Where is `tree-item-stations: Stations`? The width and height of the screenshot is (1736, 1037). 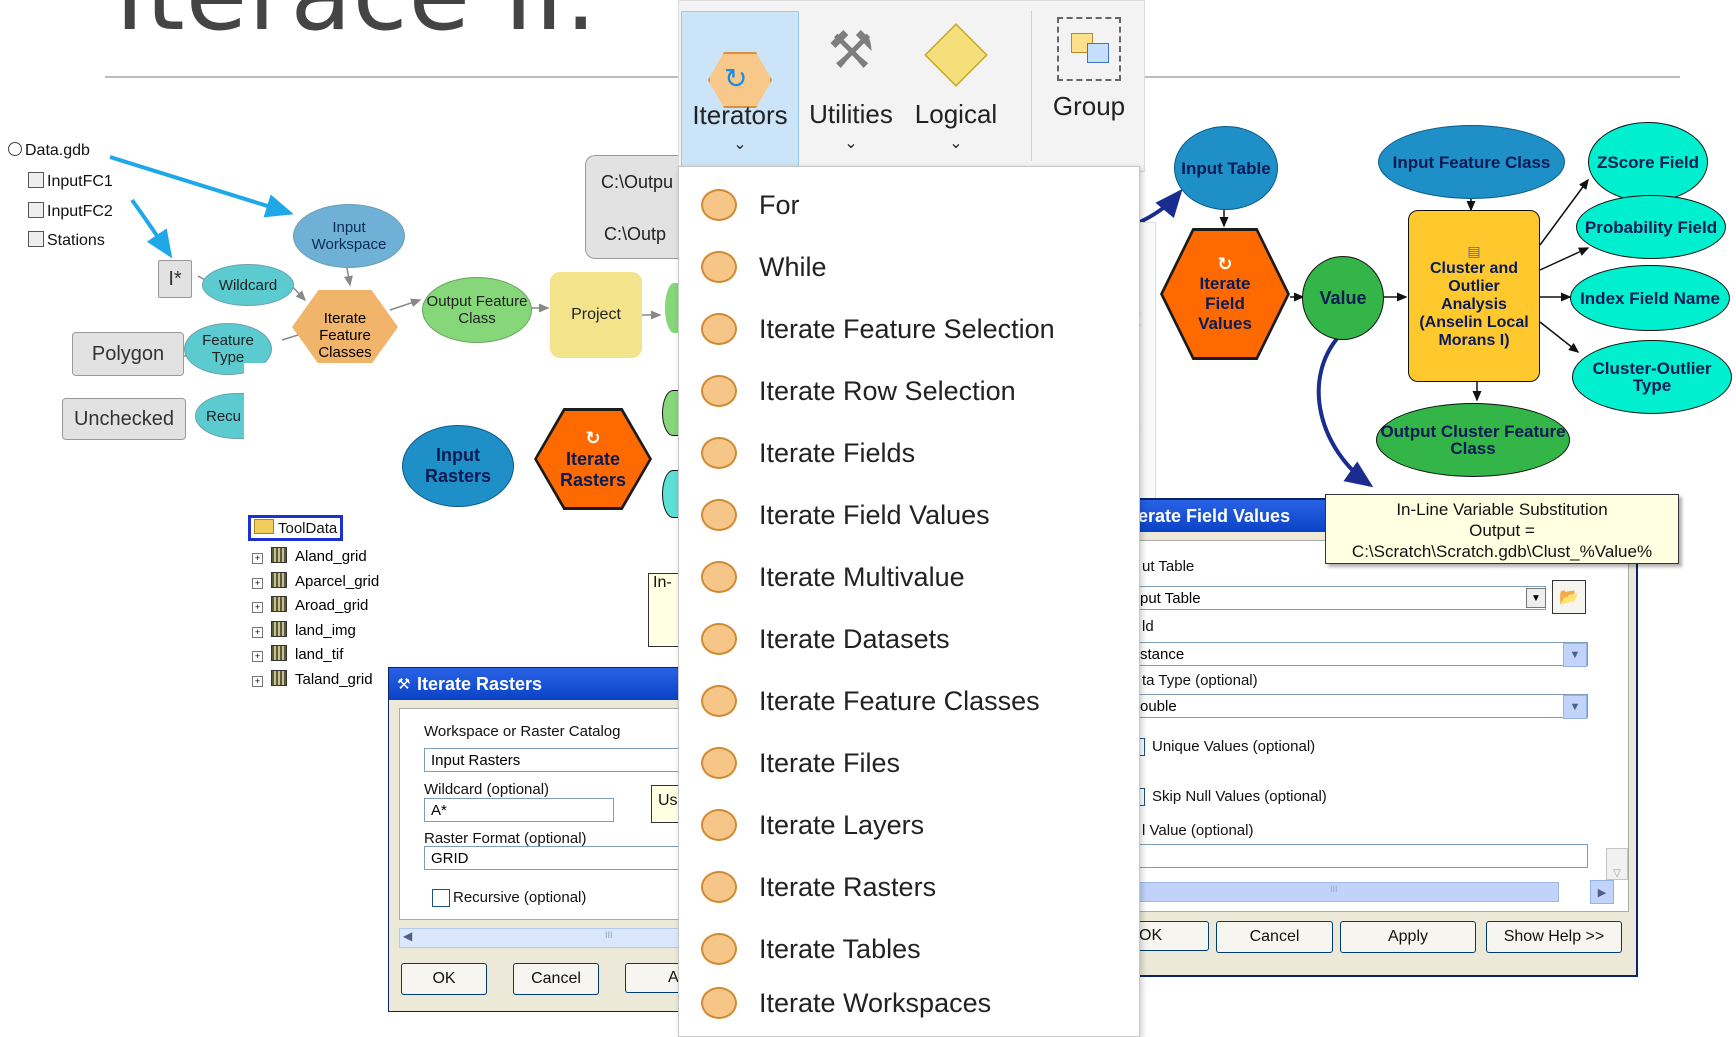
tree-item-stations: Stations is located at coordinates (66, 240).